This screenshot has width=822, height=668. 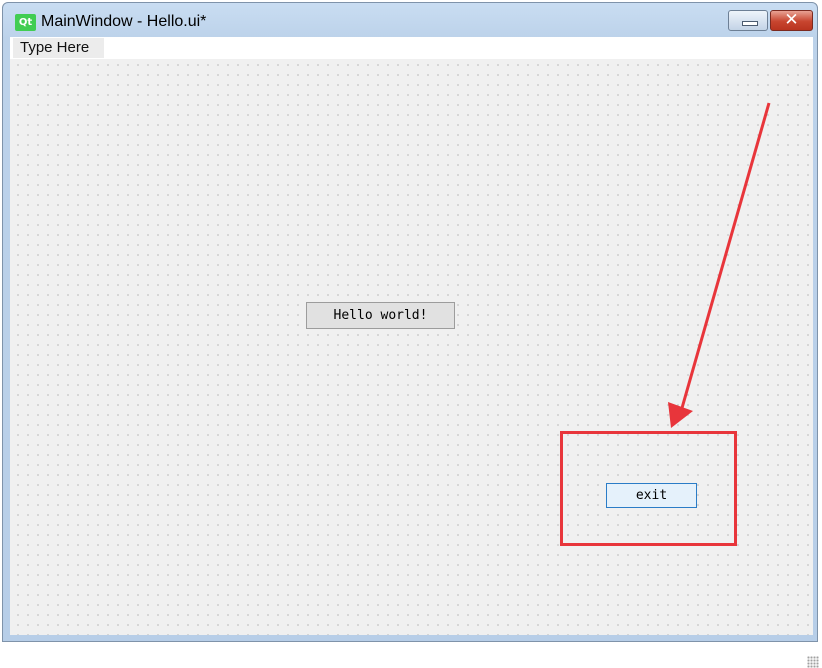 What do you see at coordinates (750, 23) in the screenshot?
I see `minimize-icon` at bounding box center [750, 23].